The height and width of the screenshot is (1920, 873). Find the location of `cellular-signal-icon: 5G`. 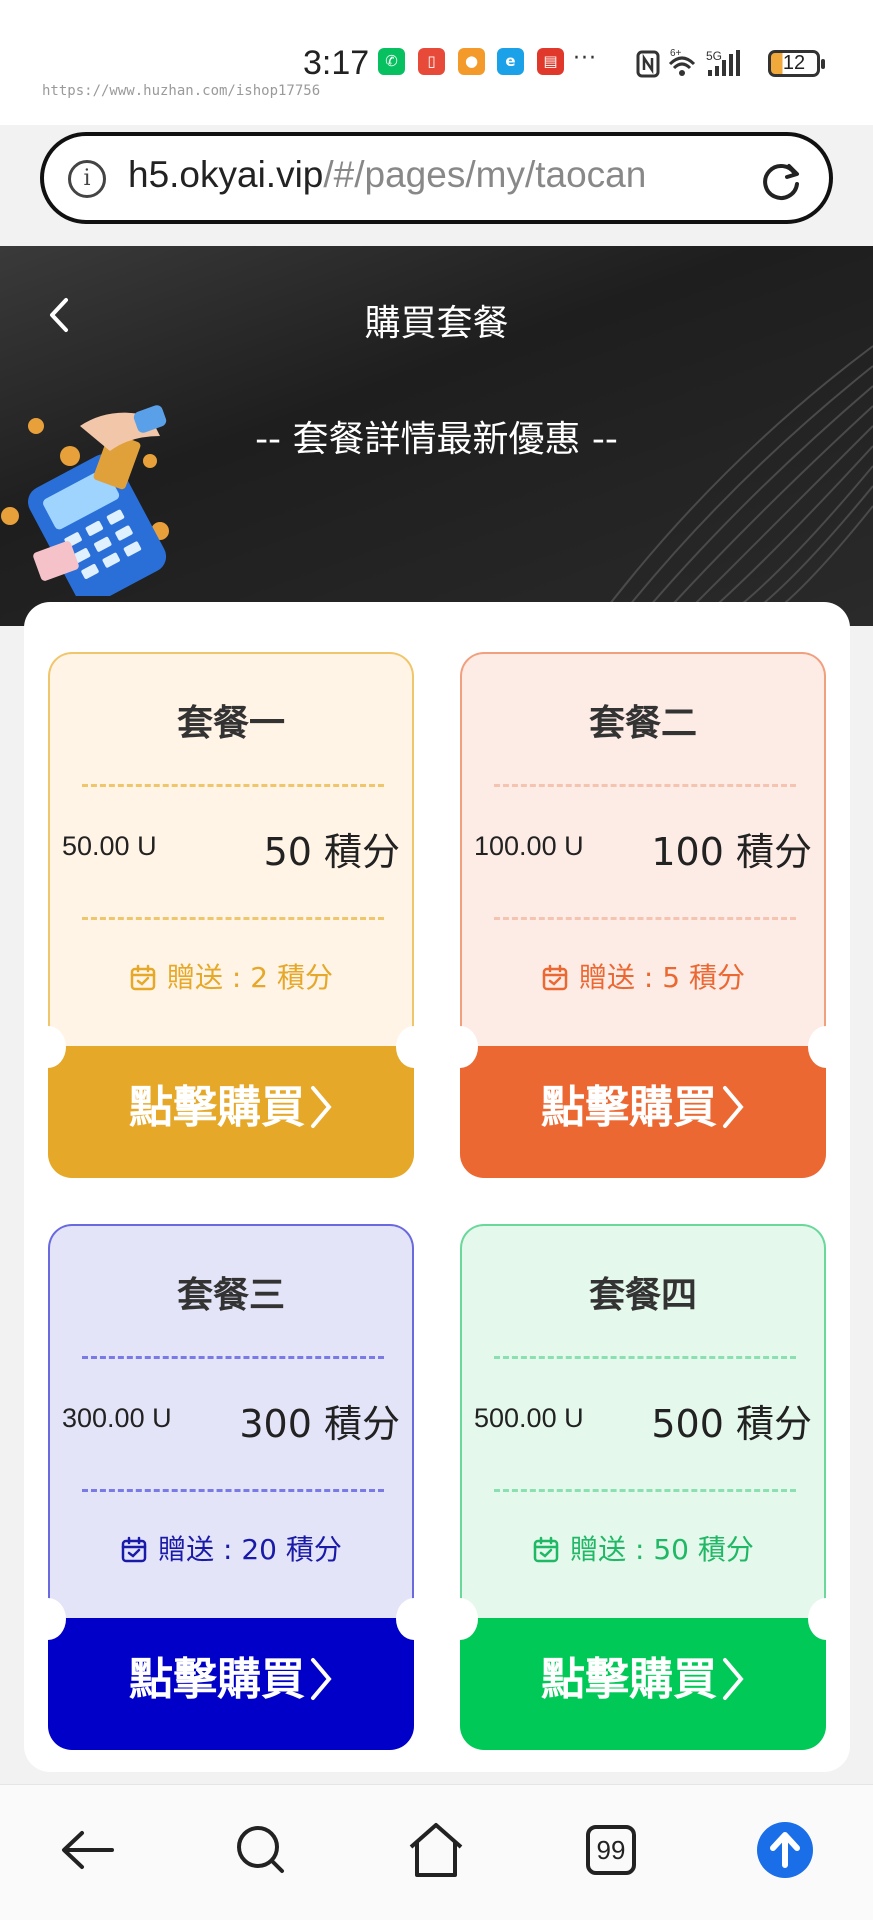

cellular-signal-icon: 5G is located at coordinates (723, 62).